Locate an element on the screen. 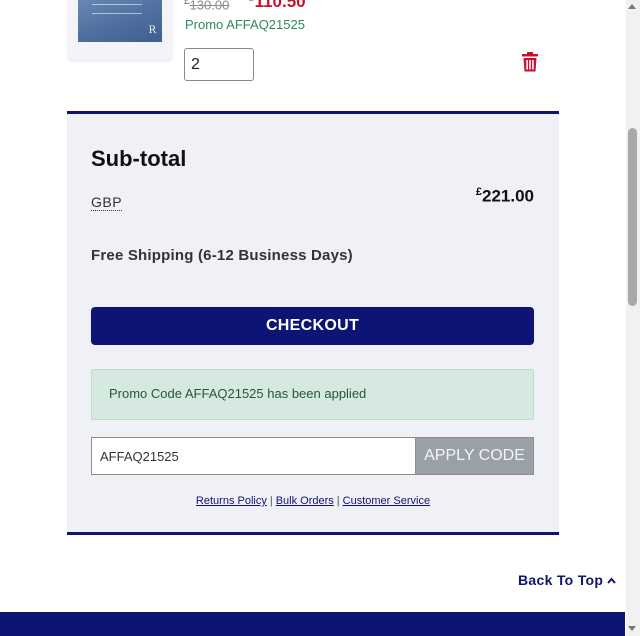 The image size is (640, 636). subtotal-heading: Sub-total is located at coordinates (139, 158).